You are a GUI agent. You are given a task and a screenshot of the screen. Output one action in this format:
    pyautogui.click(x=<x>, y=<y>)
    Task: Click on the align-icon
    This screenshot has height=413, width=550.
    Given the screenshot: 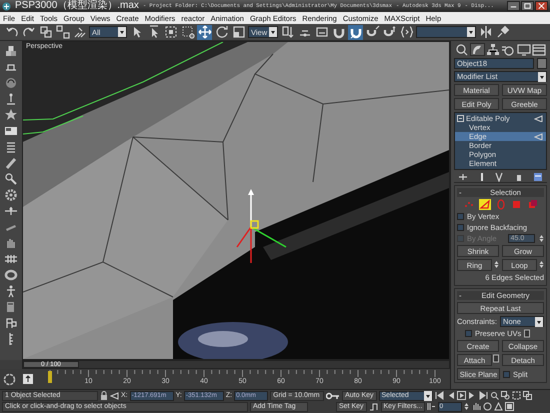 What is the action you would take?
    pyautogui.click(x=502, y=32)
    